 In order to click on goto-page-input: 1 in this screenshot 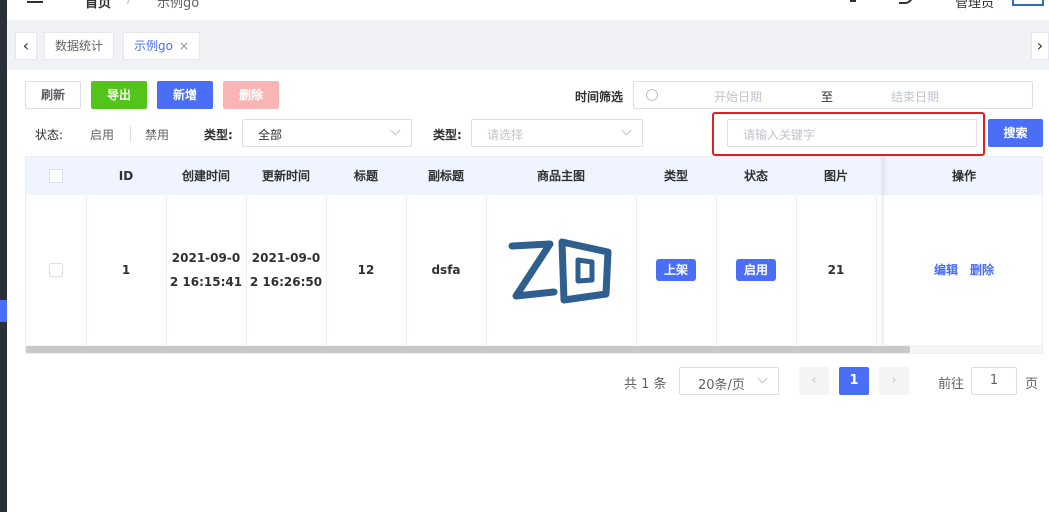, I will do `click(994, 381)`.